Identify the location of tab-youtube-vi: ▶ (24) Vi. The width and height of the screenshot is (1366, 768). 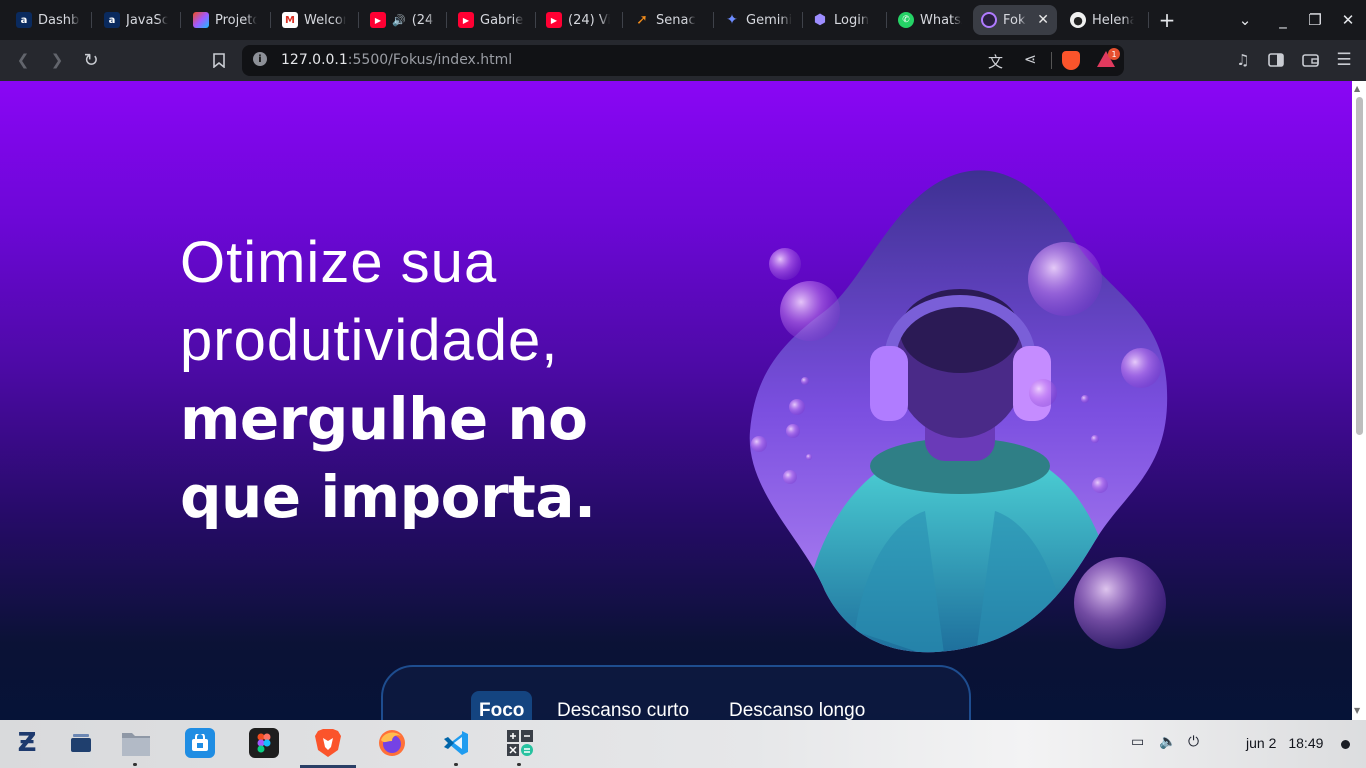
(578, 20).